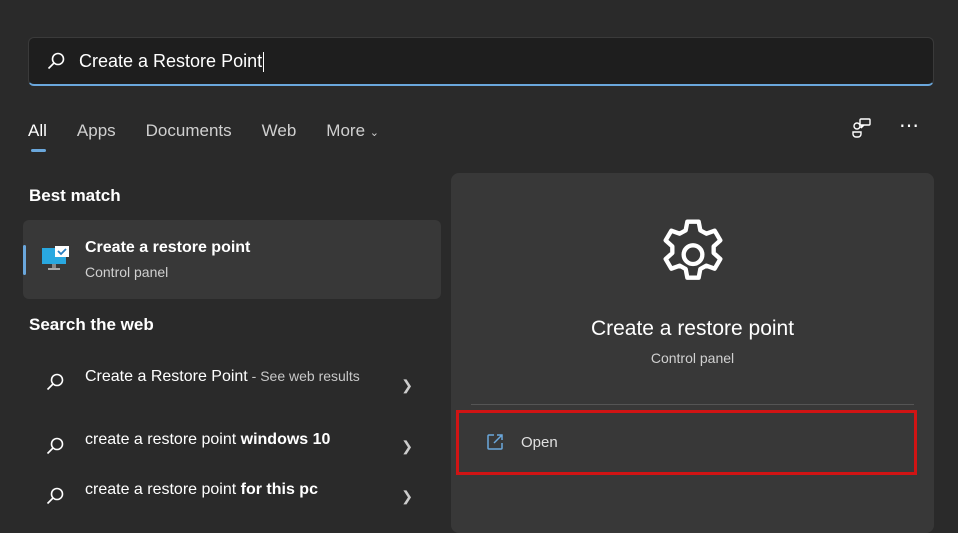 The height and width of the screenshot is (533, 958). What do you see at coordinates (166, 376) in the screenshot?
I see `web-result-text: Create a Restore Point` at bounding box center [166, 376].